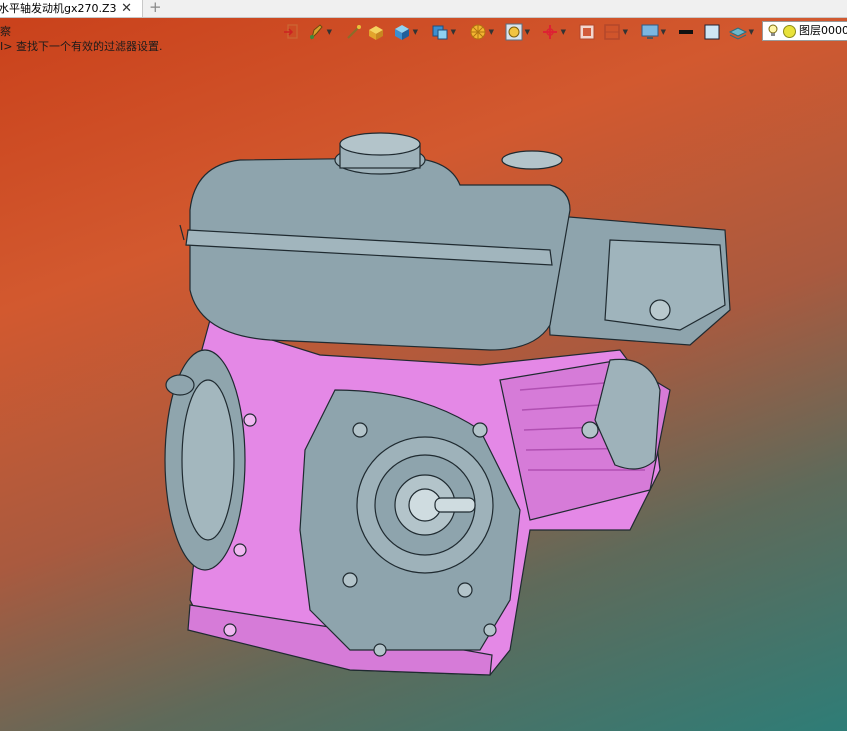 The image size is (847, 731). Describe the element at coordinates (293, 32) in the screenshot. I see `exit-icon` at that location.